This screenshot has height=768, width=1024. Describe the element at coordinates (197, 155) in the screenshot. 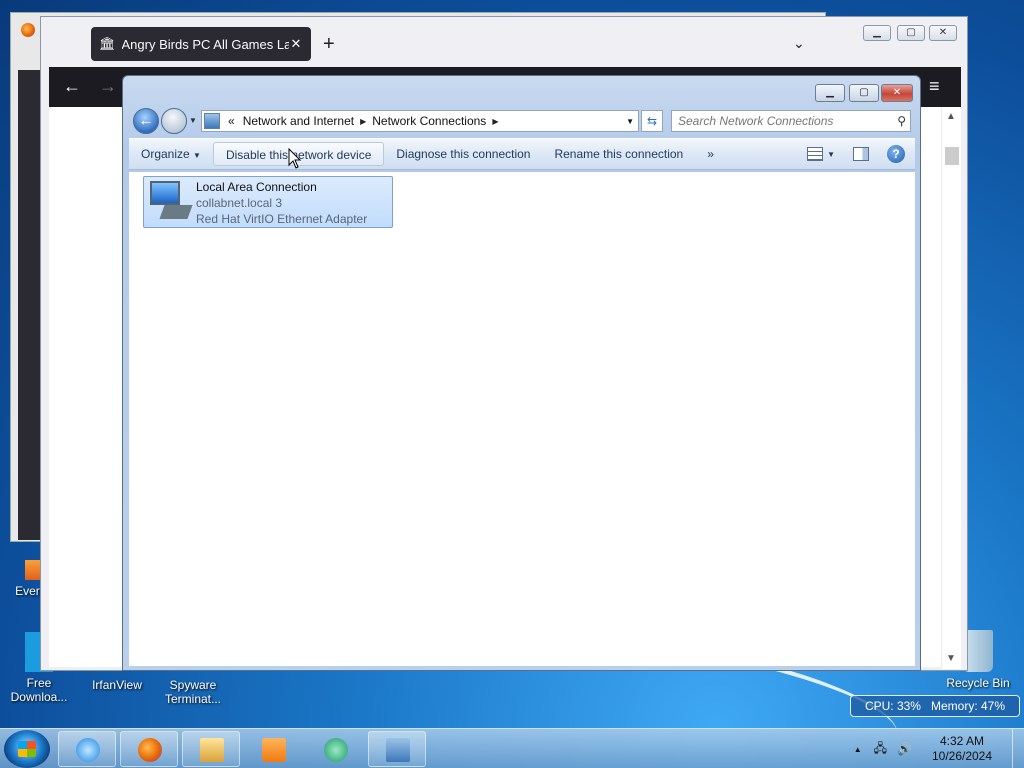

I see `chevron-down-icon: ▼` at that location.